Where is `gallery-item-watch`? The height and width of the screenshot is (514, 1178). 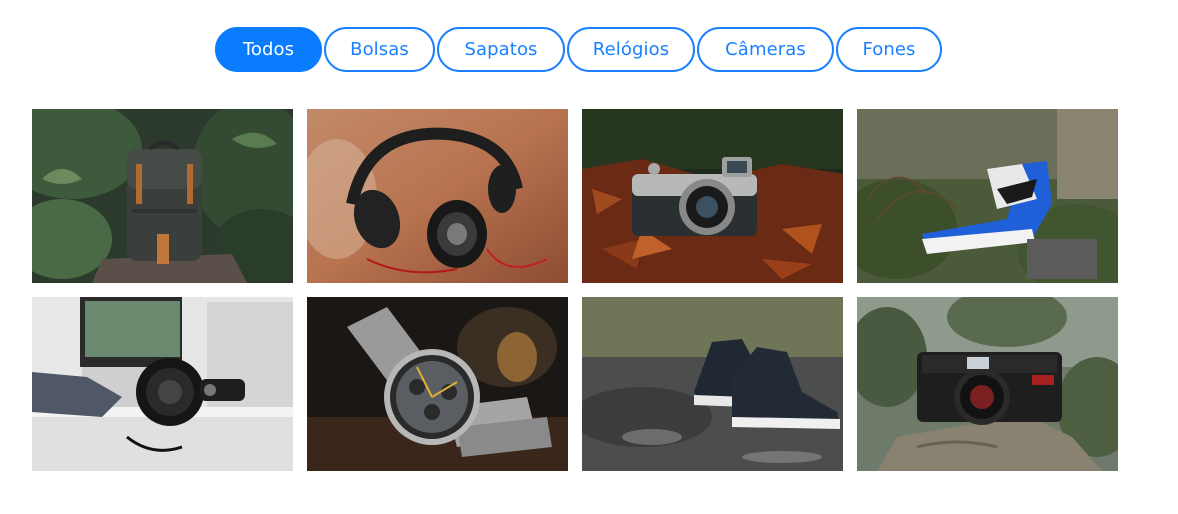 gallery-item-watch is located at coordinates (437, 384).